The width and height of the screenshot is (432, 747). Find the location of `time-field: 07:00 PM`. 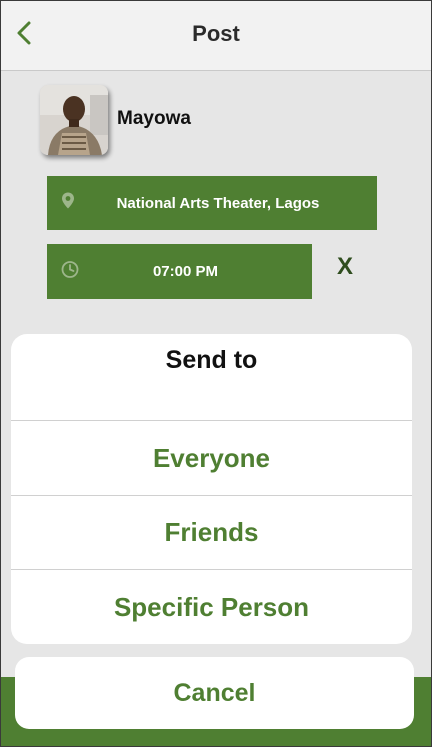

time-field: 07:00 PM is located at coordinates (179, 271).